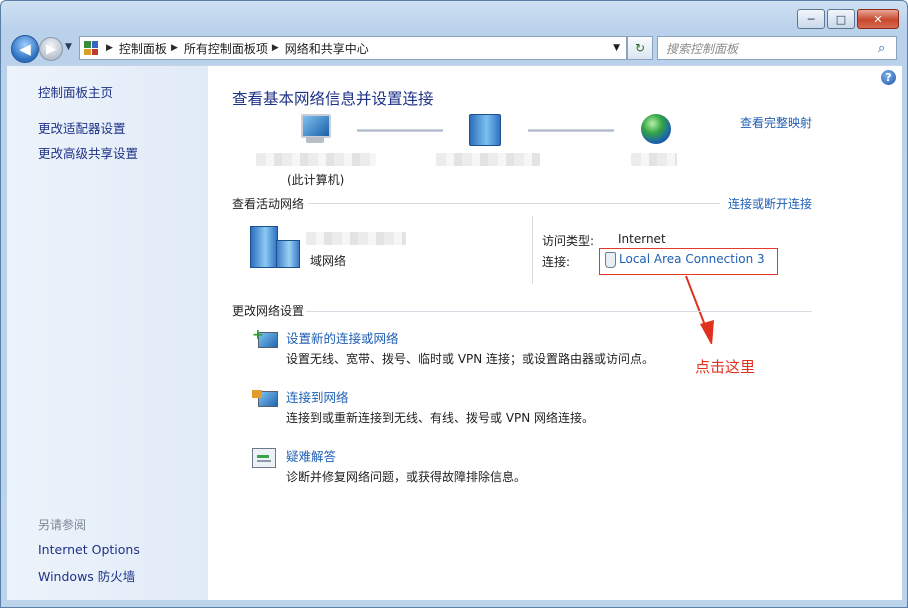  I want to click on minimize-button: ─, so click(811, 19).